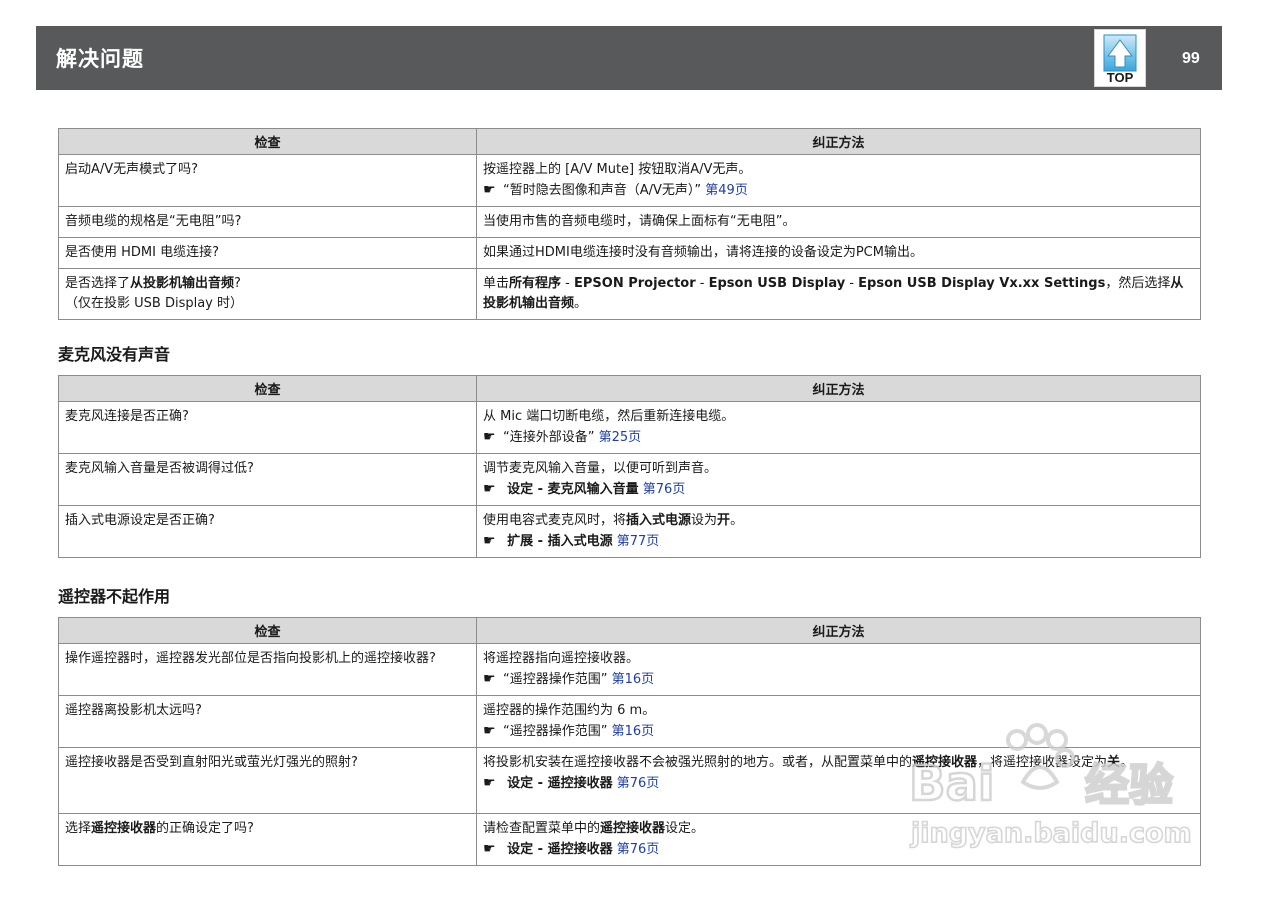 The width and height of the screenshot is (1280, 905). I want to click on fix-line: 请检查配置菜单中的遥控接收器设定。, so click(838, 829).